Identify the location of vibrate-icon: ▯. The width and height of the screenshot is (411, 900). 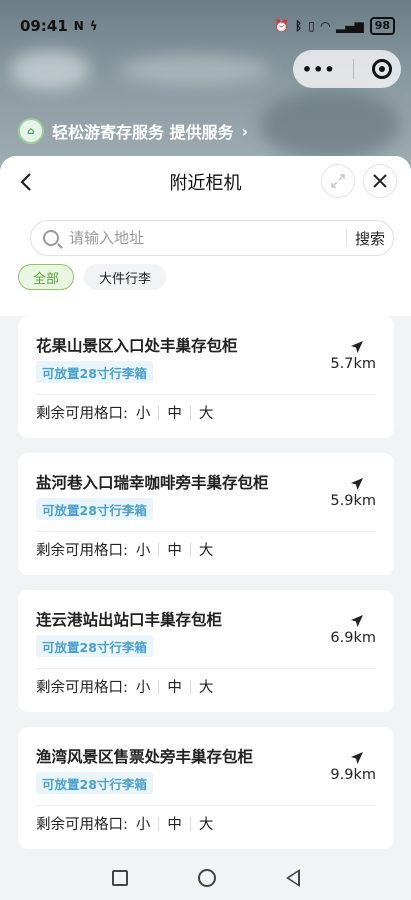
(311, 26).